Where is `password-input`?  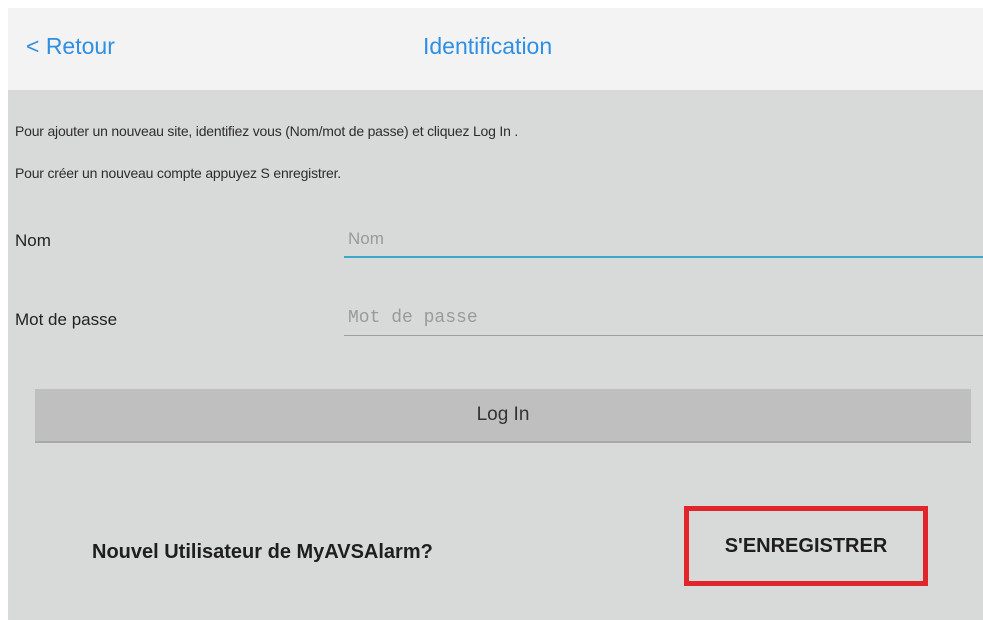 password-input is located at coordinates (663, 318).